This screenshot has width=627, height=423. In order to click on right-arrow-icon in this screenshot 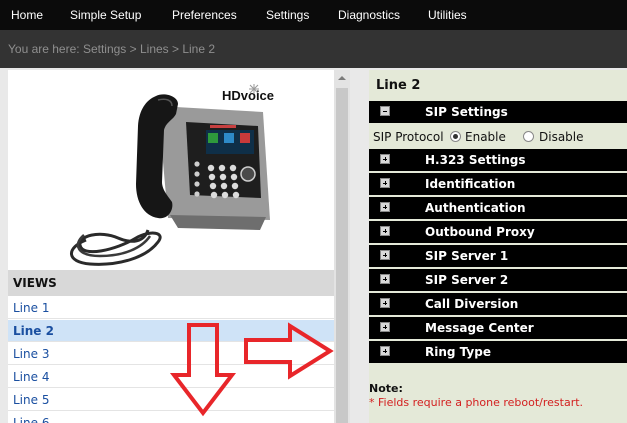, I will do `click(289, 351)`.